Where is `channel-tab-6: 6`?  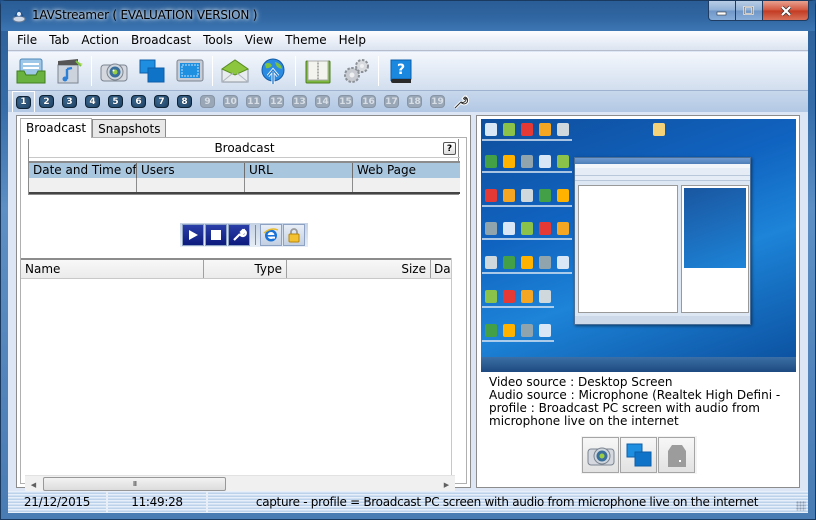 channel-tab-6: 6 is located at coordinates (138, 102).